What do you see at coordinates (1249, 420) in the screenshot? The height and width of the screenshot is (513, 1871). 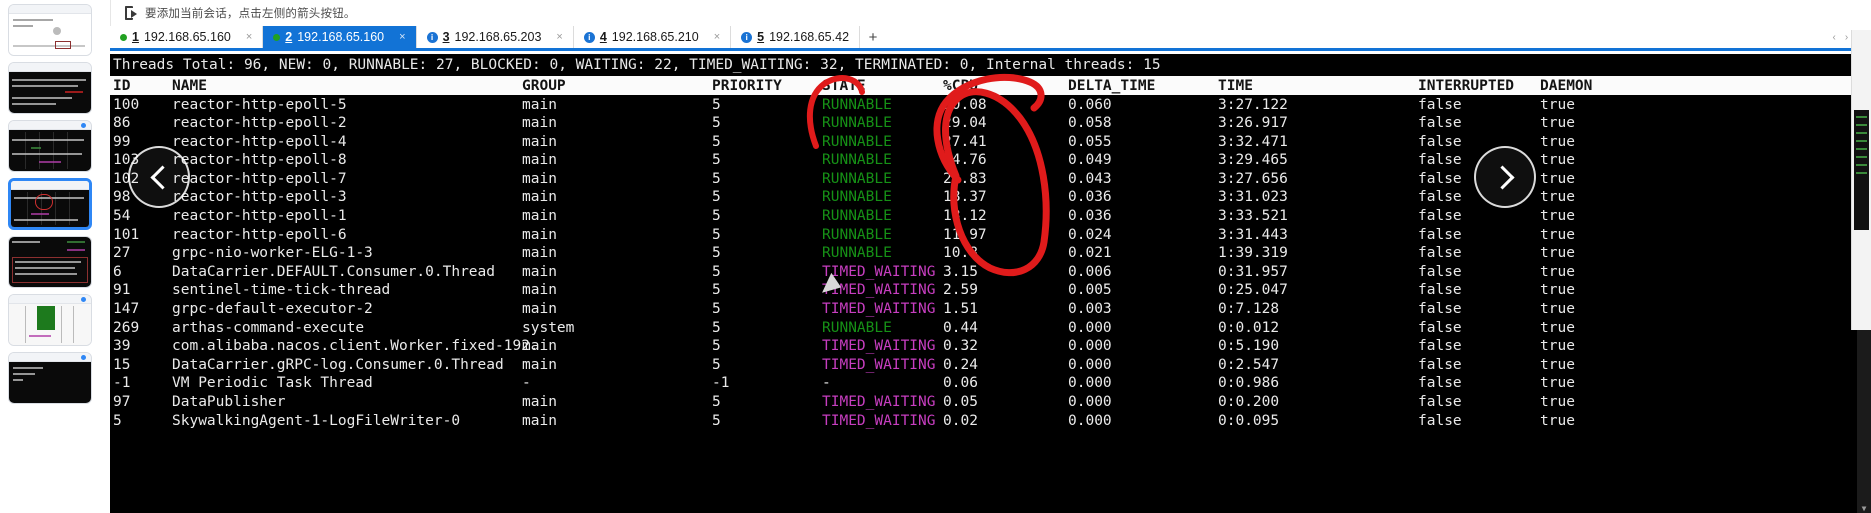 I see `thread-time: 0:0.095` at bounding box center [1249, 420].